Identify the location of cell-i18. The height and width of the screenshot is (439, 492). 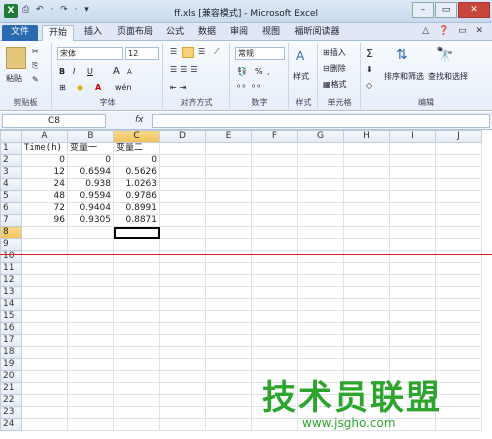
(412, 352).